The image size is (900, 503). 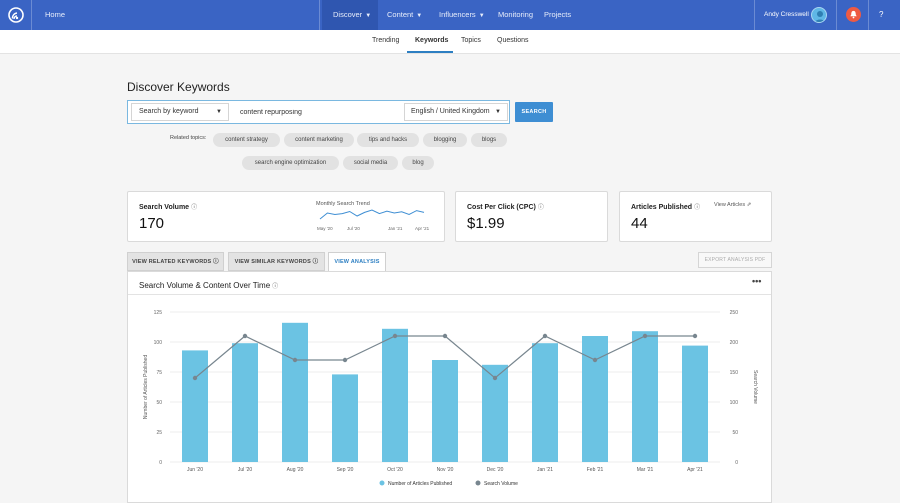 I want to click on language-select: English / United Kingdom ▼, so click(x=456, y=112).